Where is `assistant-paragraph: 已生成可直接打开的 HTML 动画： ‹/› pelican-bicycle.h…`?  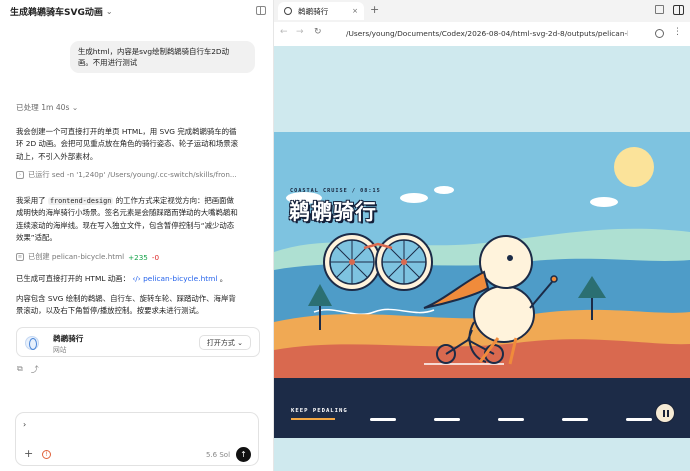
assistant-paragraph: 已生成可直接打开的 HTML 动画： ‹/› pelican-bicycle.h… is located at coordinates (138, 279).